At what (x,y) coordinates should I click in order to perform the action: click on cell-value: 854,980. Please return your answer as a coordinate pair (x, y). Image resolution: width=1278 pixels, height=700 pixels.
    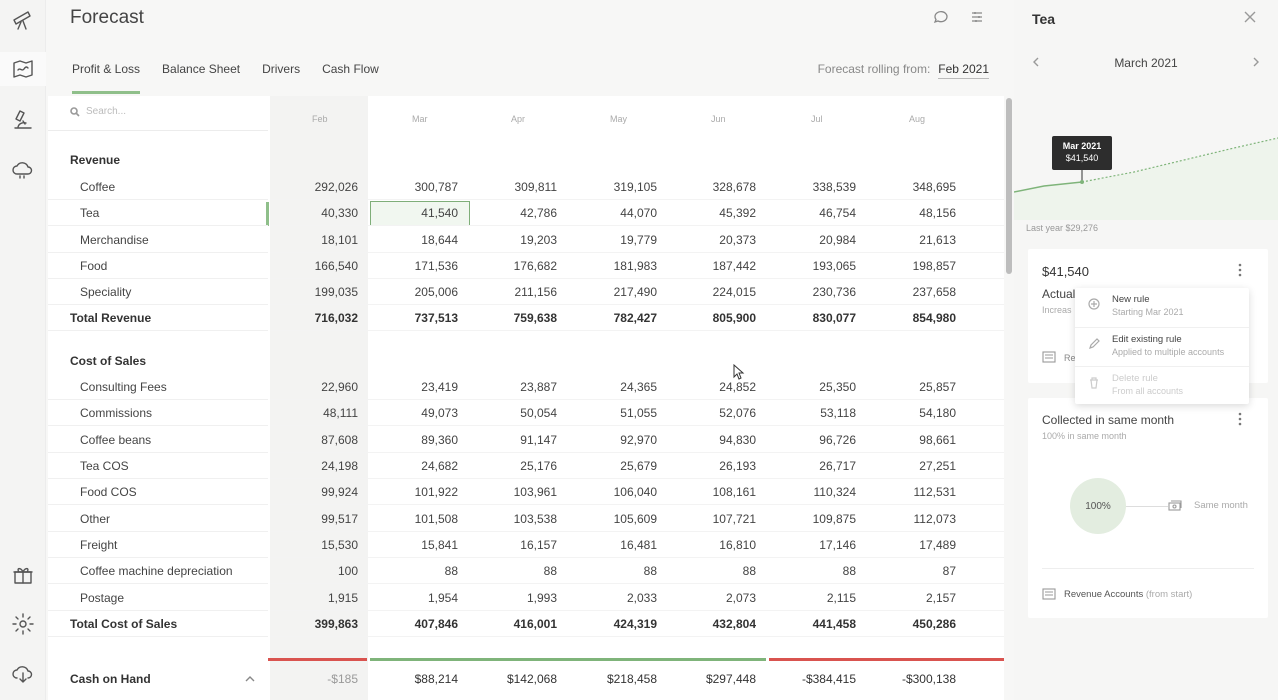
    Looking at the image, I should click on (908, 318).